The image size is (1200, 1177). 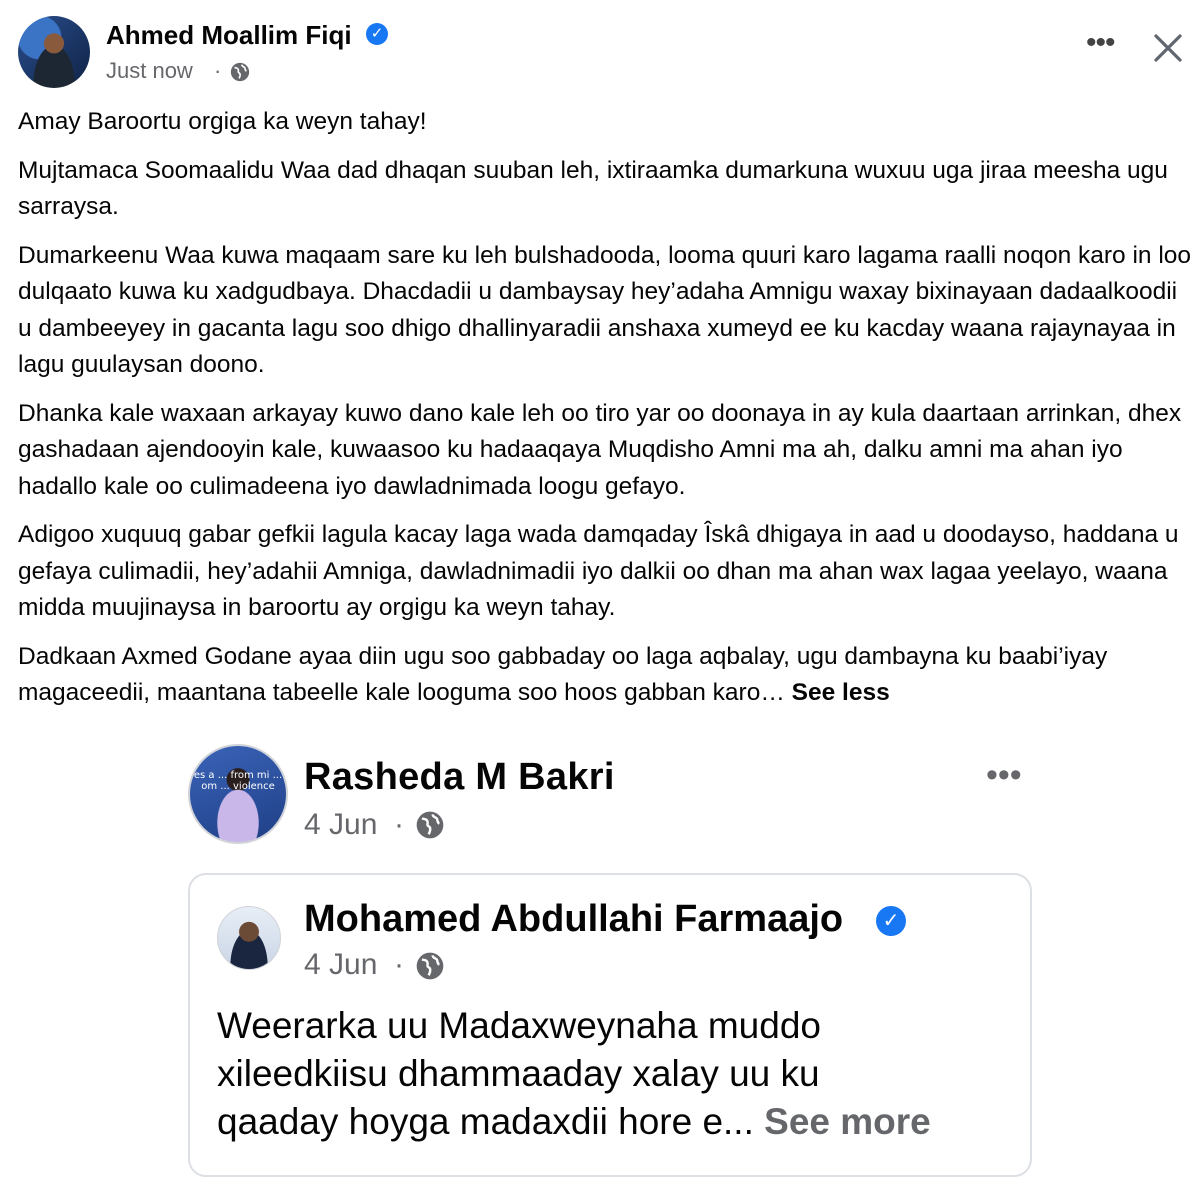 I want to click on shared-author-name: Mohamed Abdullahi Farmaajo, so click(x=574, y=919).